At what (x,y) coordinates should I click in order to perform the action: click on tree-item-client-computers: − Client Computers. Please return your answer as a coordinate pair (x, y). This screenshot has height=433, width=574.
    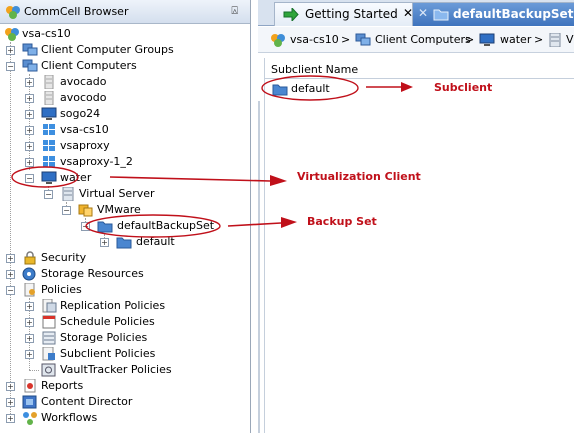
    Looking at the image, I should click on (125, 66).